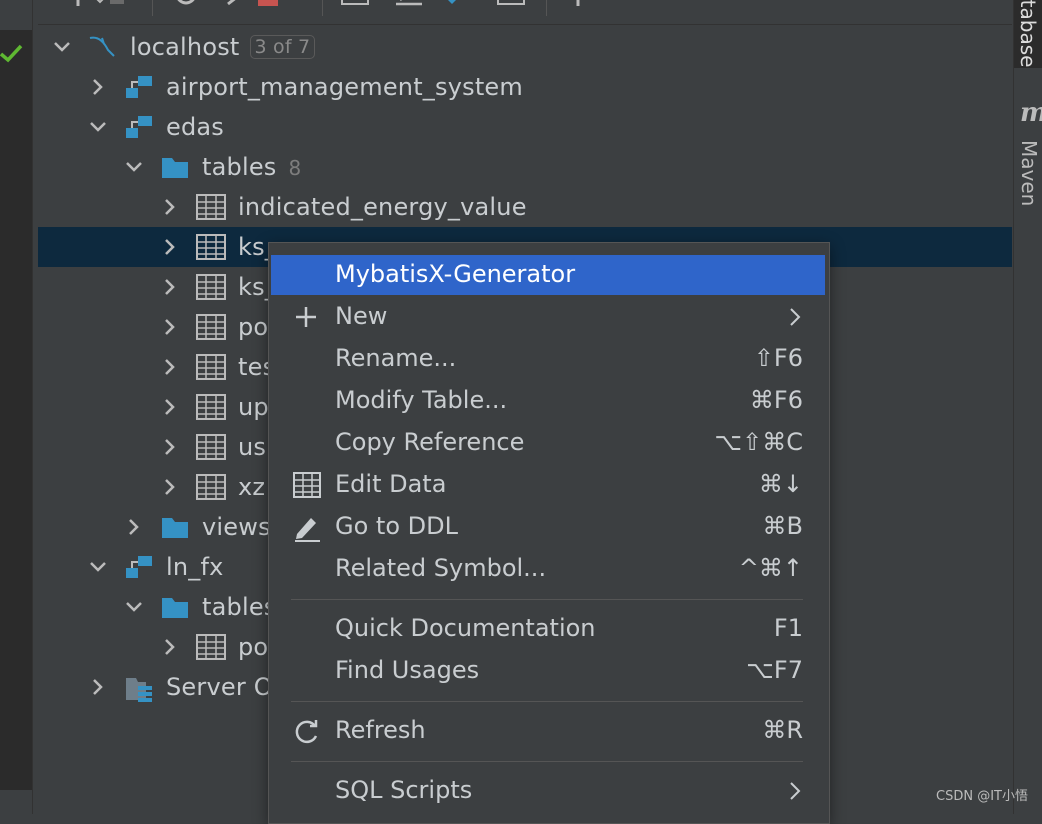 Image resolution: width=1042 pixels, height=824 pixels. What do you see at coordinates (391, 484) in the screenshot?
I see `menu-item-label: Edit Data` at bounding box center [391, 484].